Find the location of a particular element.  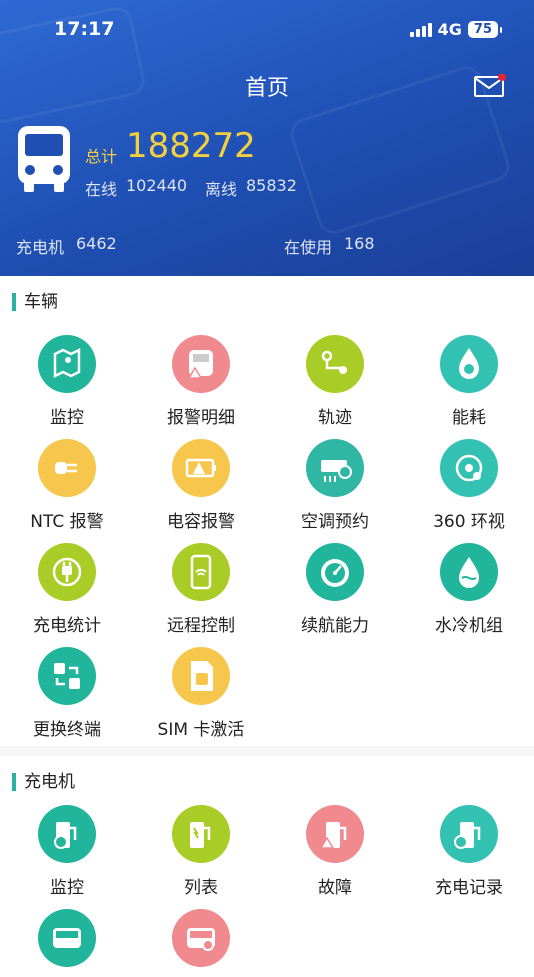

charger-count-value: 6462 is located at coordinates (96, 243).